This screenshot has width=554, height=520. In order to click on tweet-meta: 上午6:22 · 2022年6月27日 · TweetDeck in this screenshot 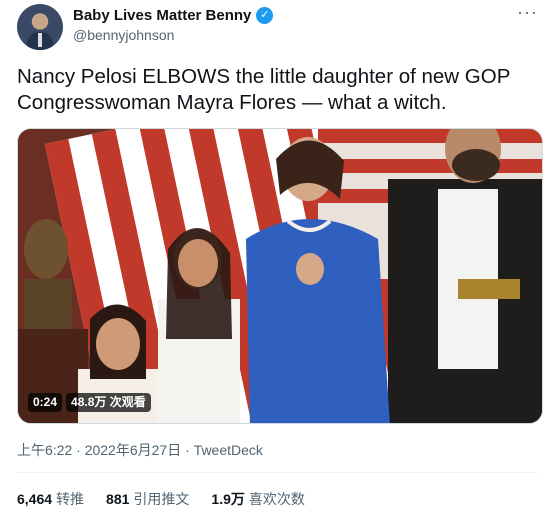, I will do `click(140, 450)`.